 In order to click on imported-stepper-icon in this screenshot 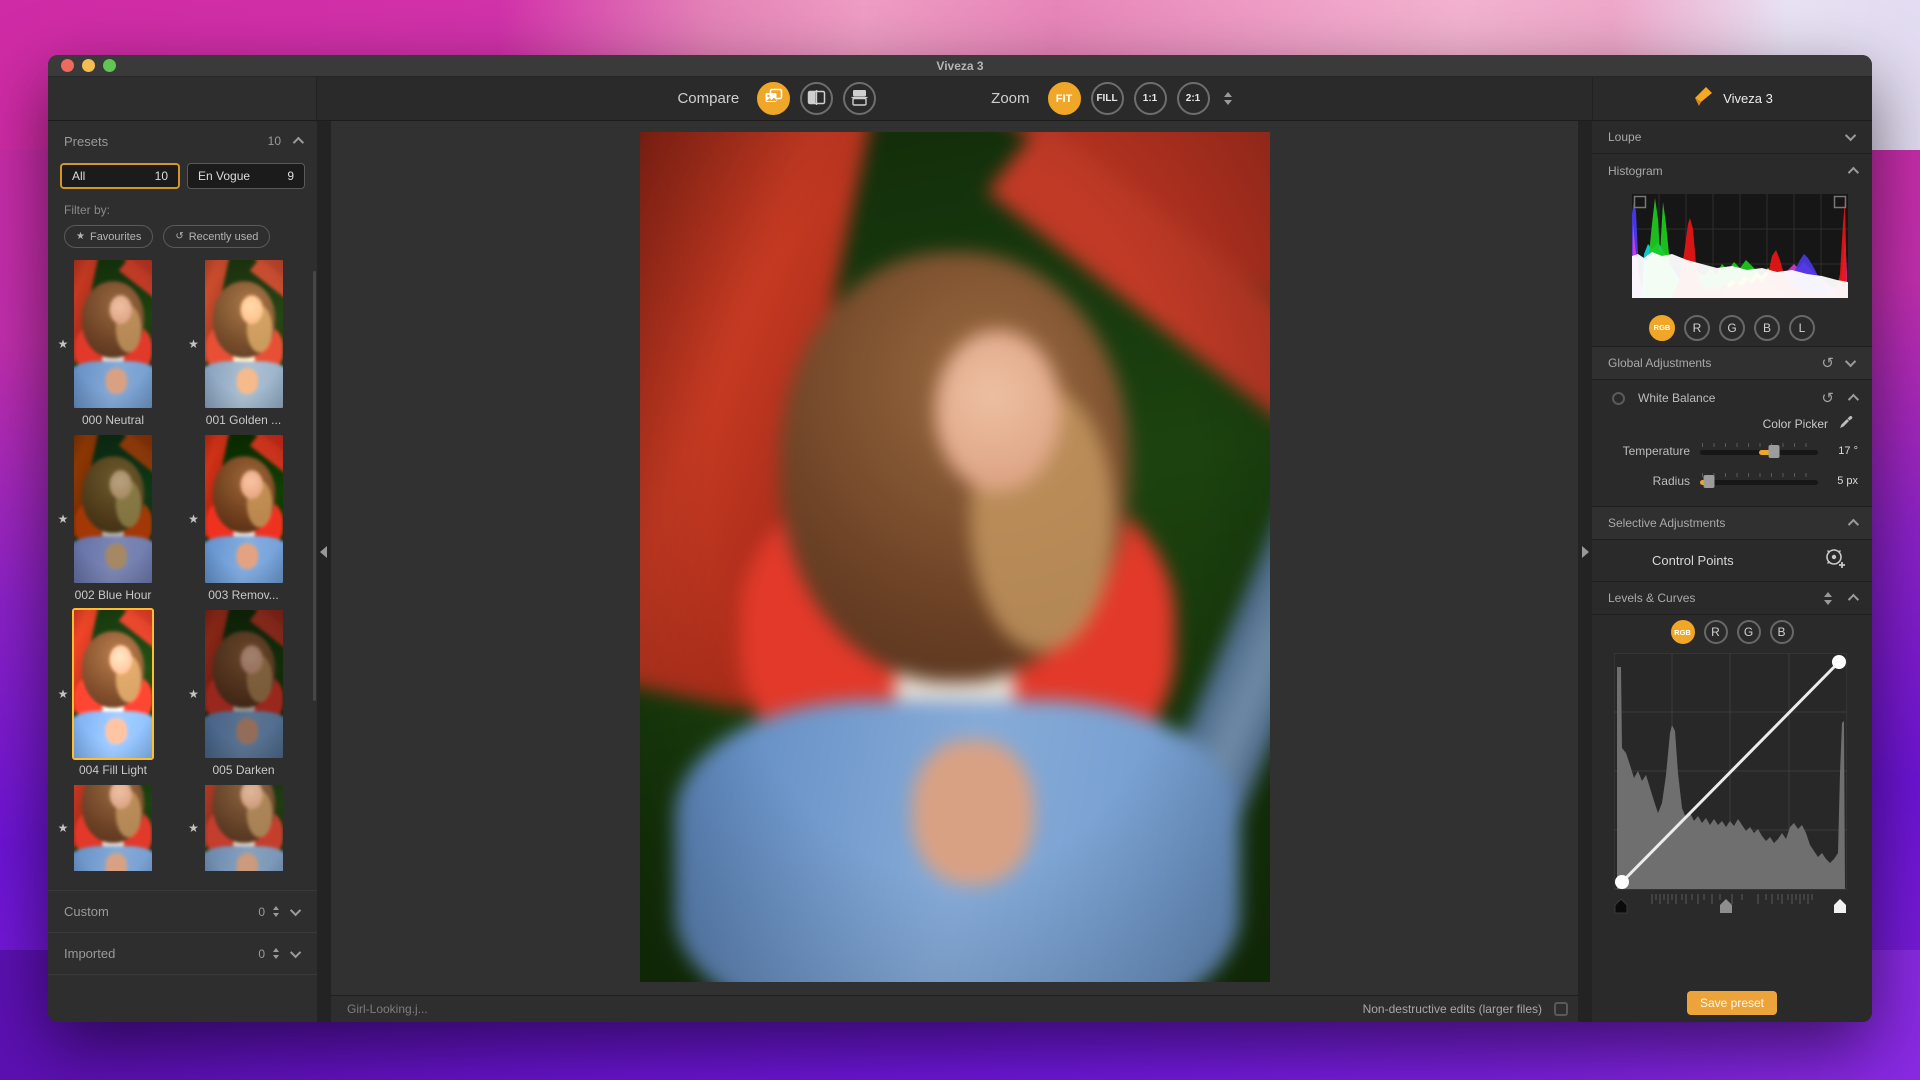, I will do `click(276, 953)`.